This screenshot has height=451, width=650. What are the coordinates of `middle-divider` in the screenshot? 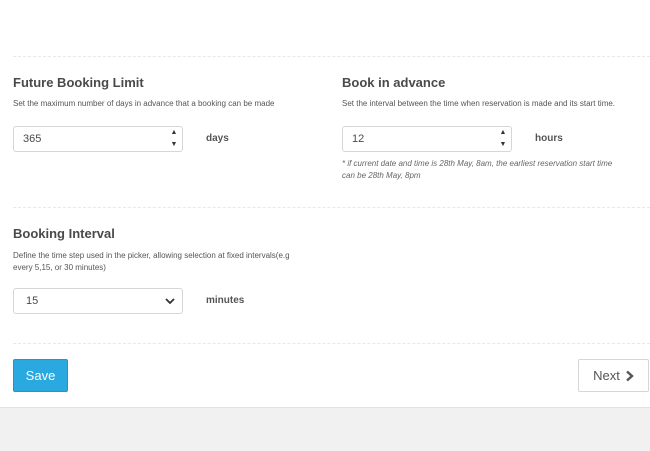 It's located at (331, 207).